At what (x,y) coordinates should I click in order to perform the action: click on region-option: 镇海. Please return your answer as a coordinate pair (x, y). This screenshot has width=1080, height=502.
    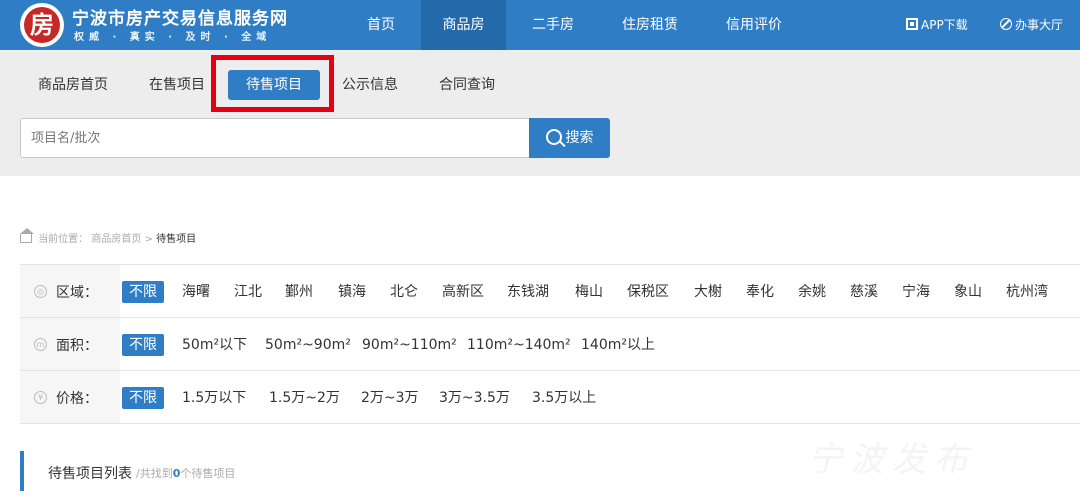
    Looking at the image, I should click on (352, 292).